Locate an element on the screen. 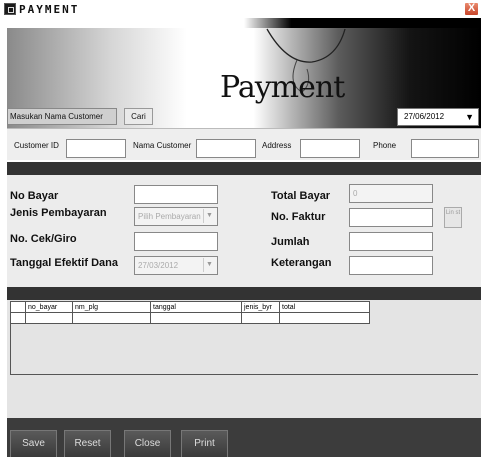  address-label: Address is located at coordinates (277, 145).